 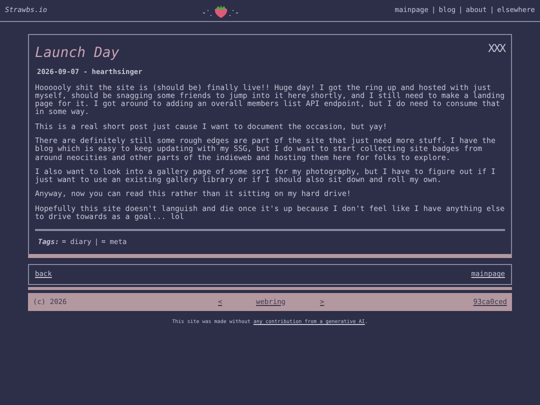 What do you see at coordinates (221, 10) in the screenshot?
I see `strawberry-logo-drawing` at bounding box center [221, 10].